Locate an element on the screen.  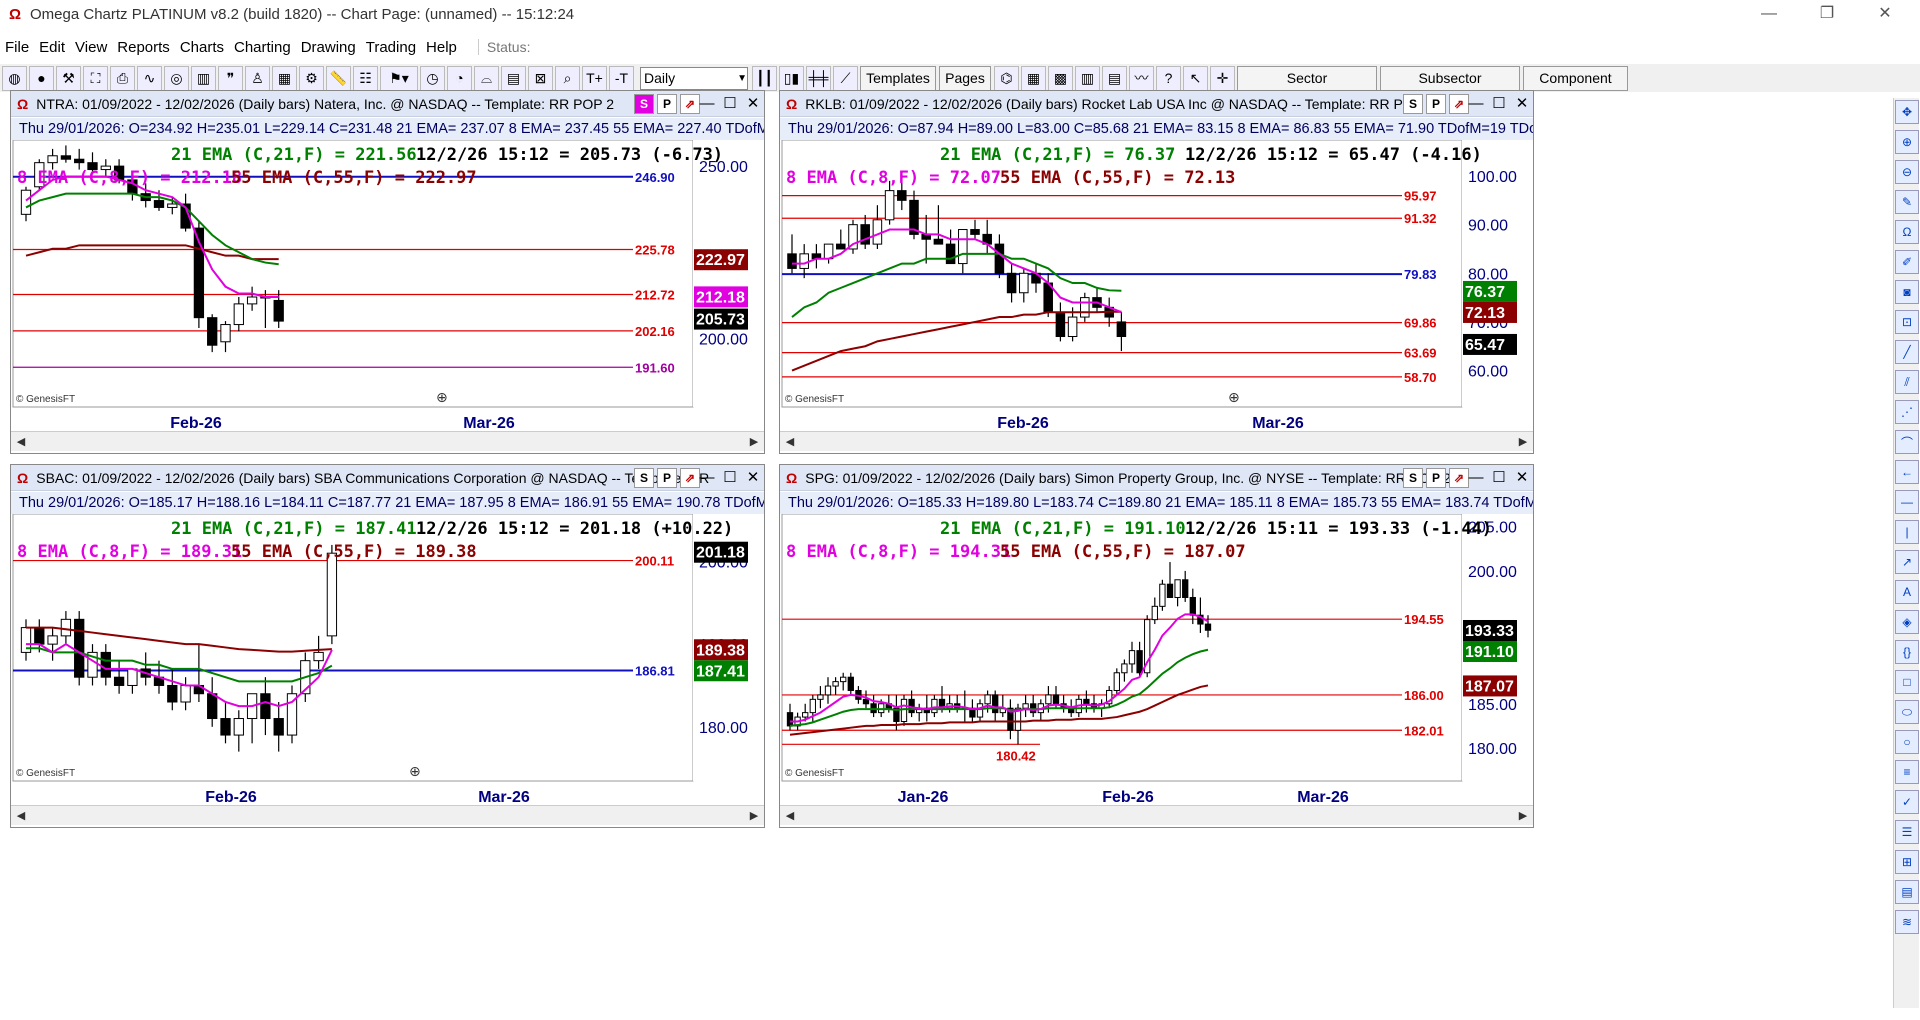
templates-button: Templates is located at coordinates (898, 78).